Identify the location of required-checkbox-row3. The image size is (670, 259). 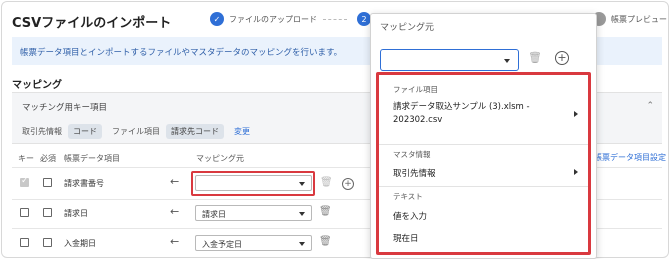
(47, 242).